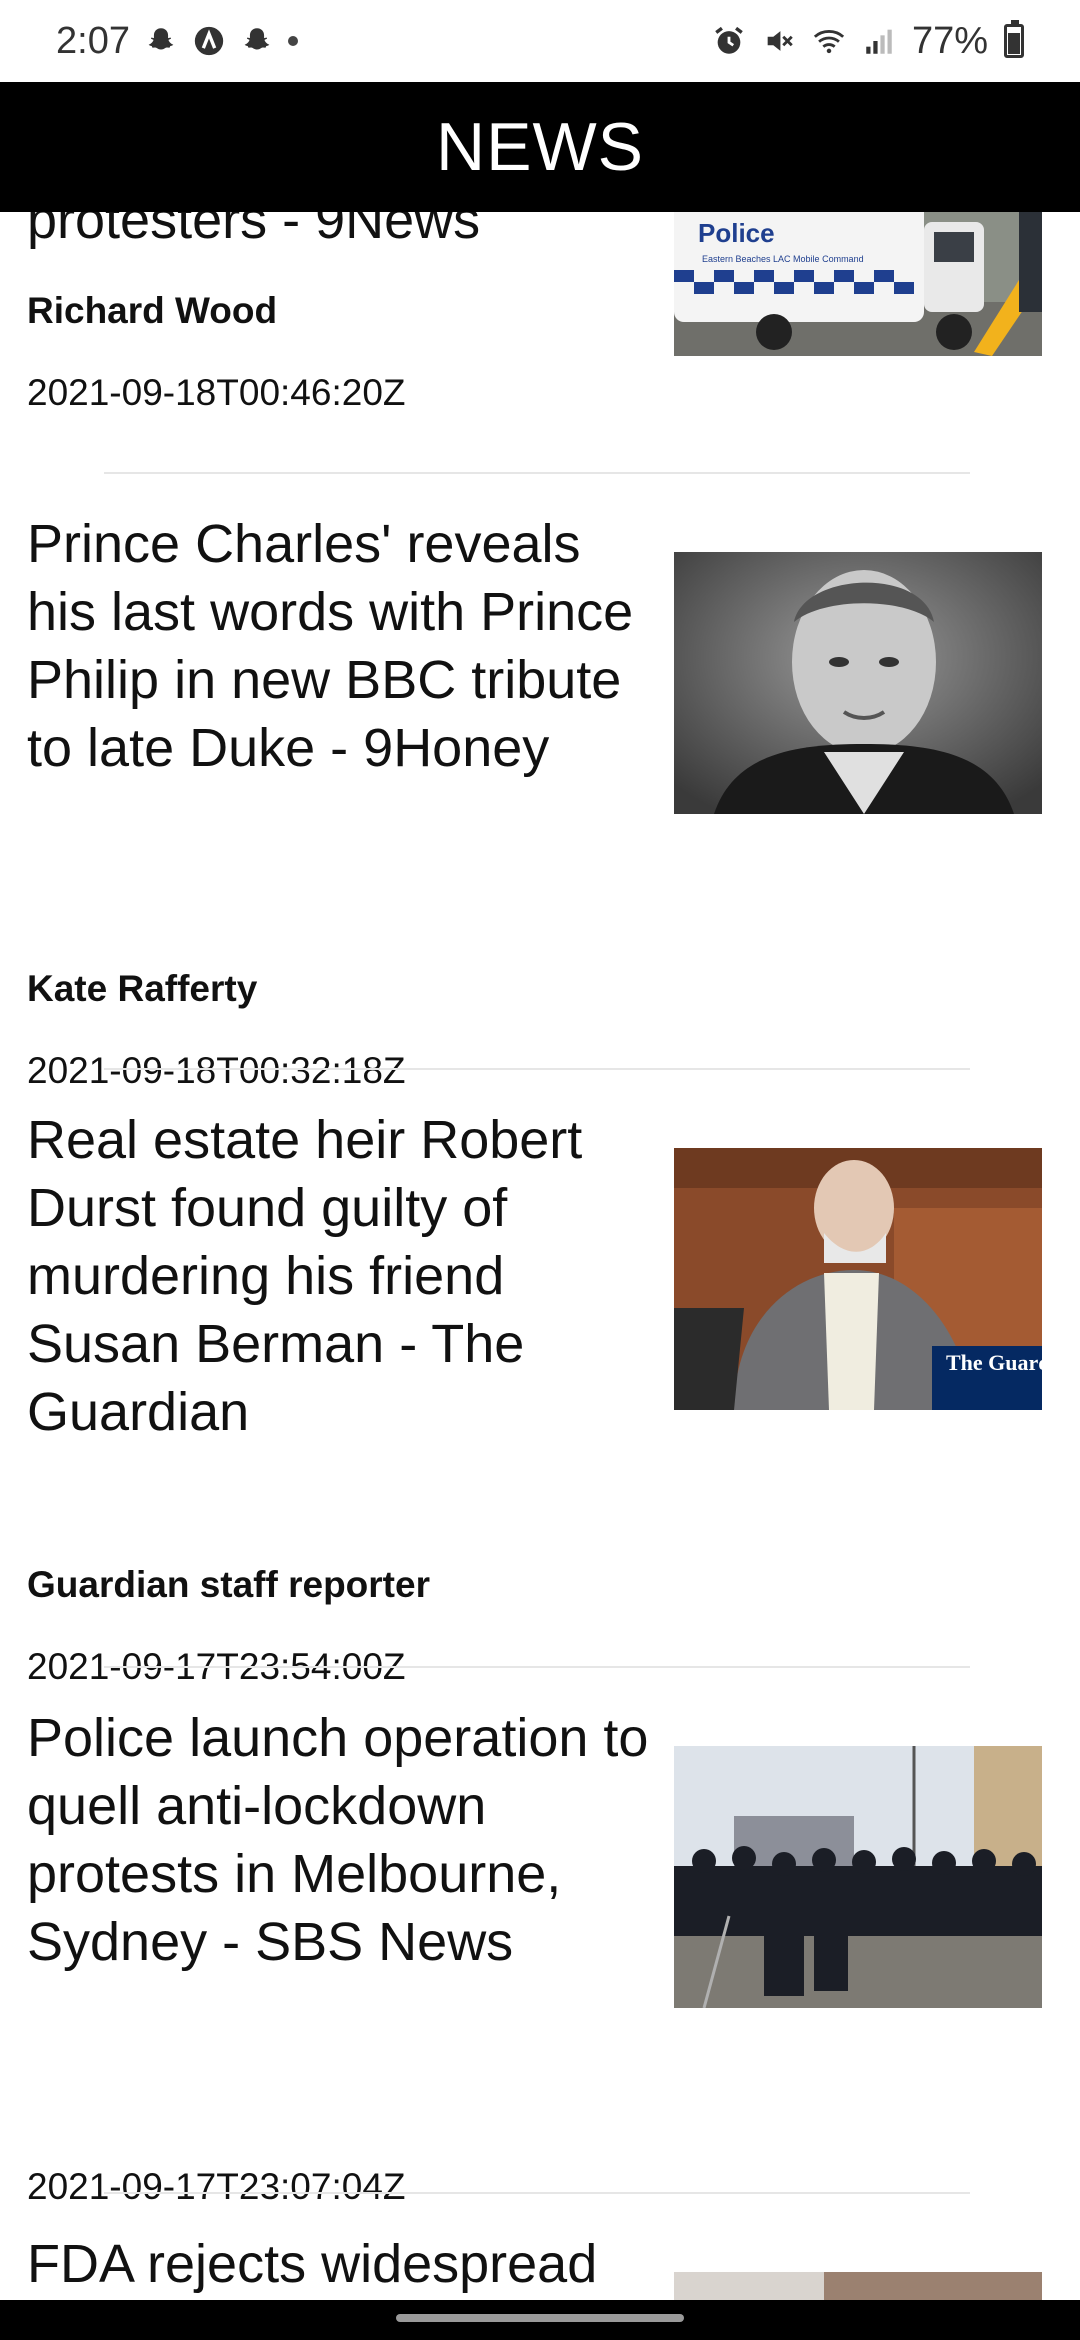  I want to click on home-gesture-handle, so click(540, 2318).